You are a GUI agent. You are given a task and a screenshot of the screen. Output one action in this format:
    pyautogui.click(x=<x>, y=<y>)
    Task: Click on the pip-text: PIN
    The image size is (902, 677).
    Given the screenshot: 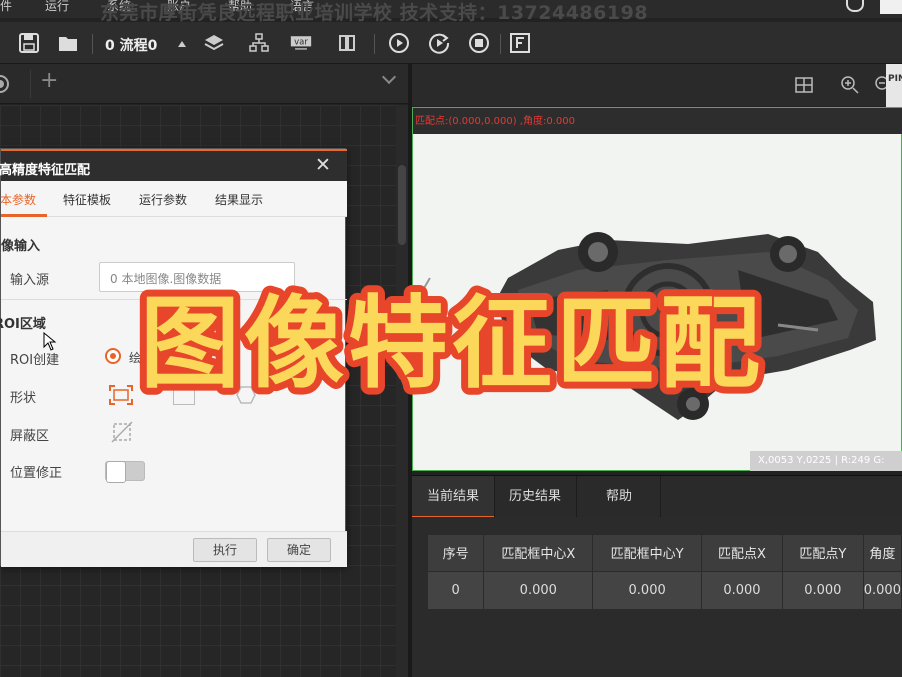 What is the action you would take?
    pyautogui.click(x=895, y=79)
    